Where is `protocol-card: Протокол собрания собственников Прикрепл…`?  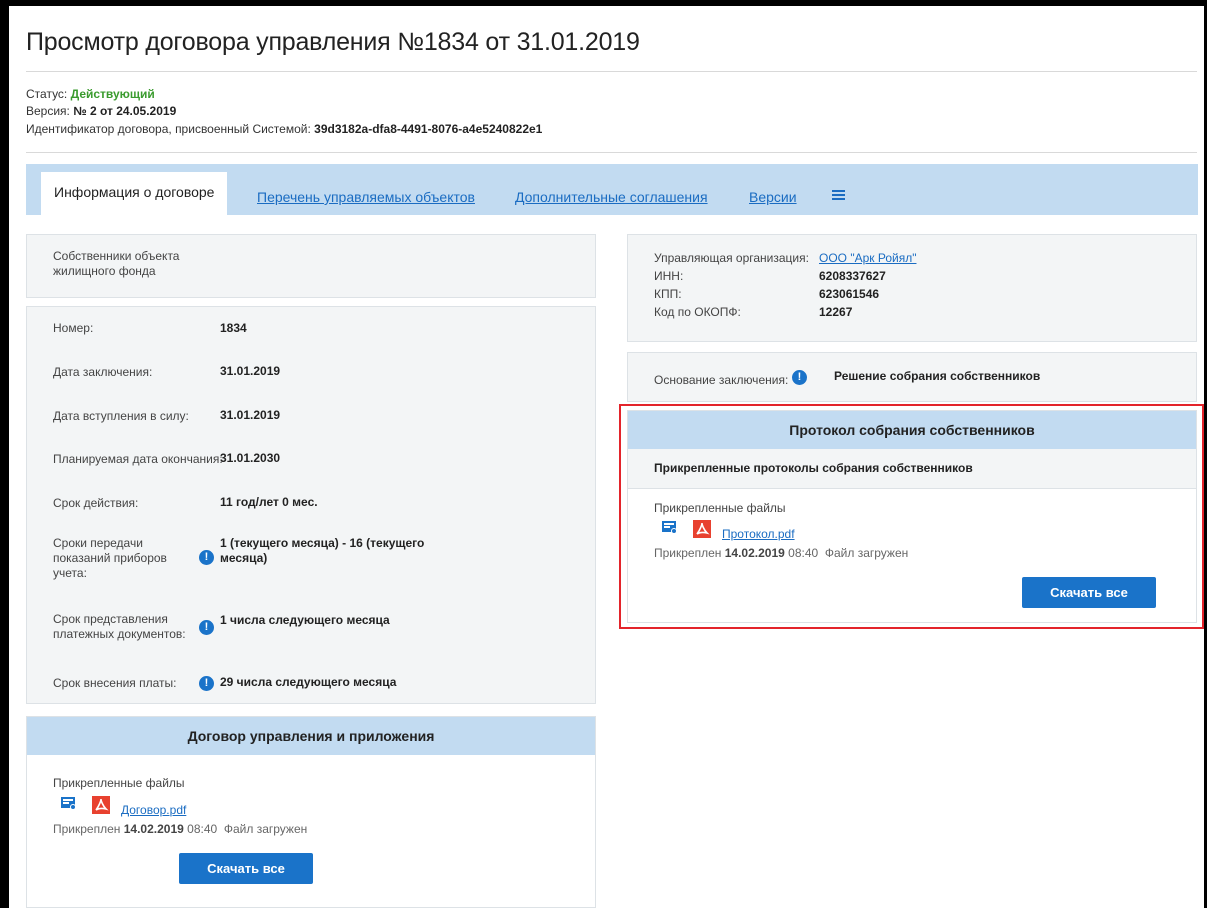
protocol-card: Протокол собрания собственников Прикрепл… is located at coordinates (912, 516).